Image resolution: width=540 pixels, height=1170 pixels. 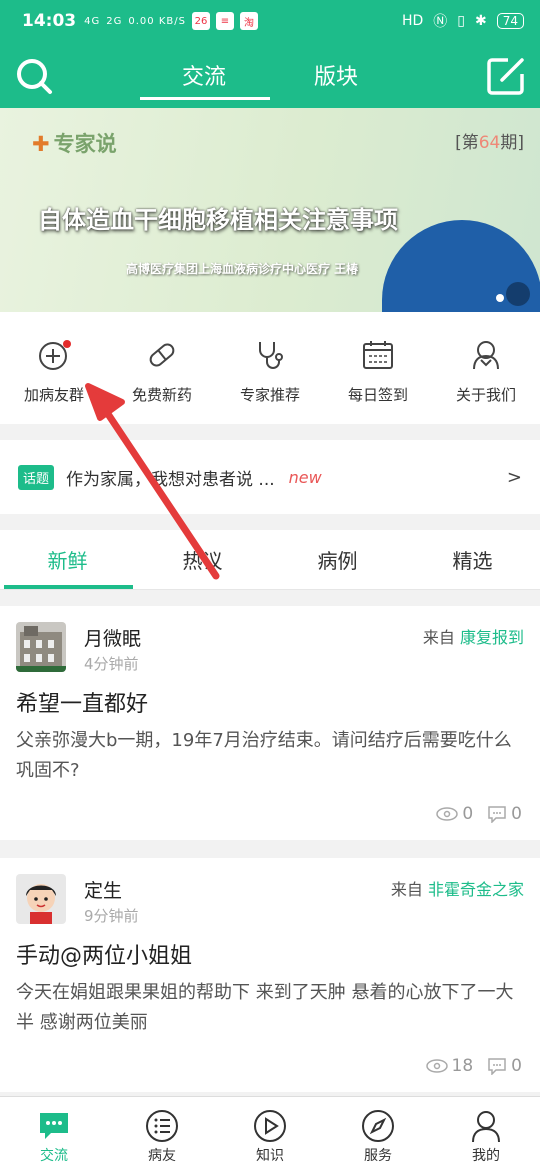 I want to click on search-icon, so click(x=34, y=76).